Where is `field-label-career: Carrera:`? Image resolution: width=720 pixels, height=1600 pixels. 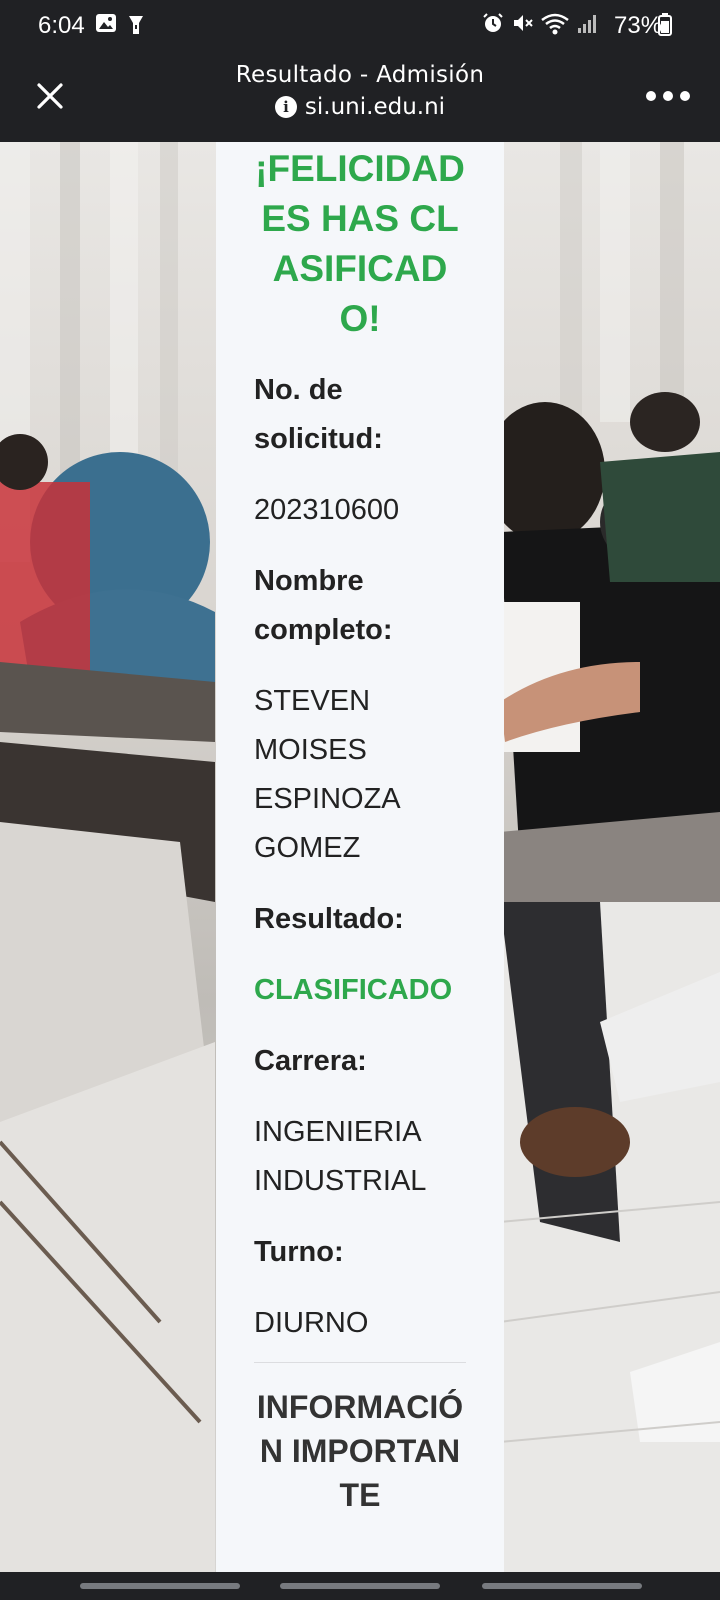 field-label-career: Carrera: is located at coordinates (310, 1061).